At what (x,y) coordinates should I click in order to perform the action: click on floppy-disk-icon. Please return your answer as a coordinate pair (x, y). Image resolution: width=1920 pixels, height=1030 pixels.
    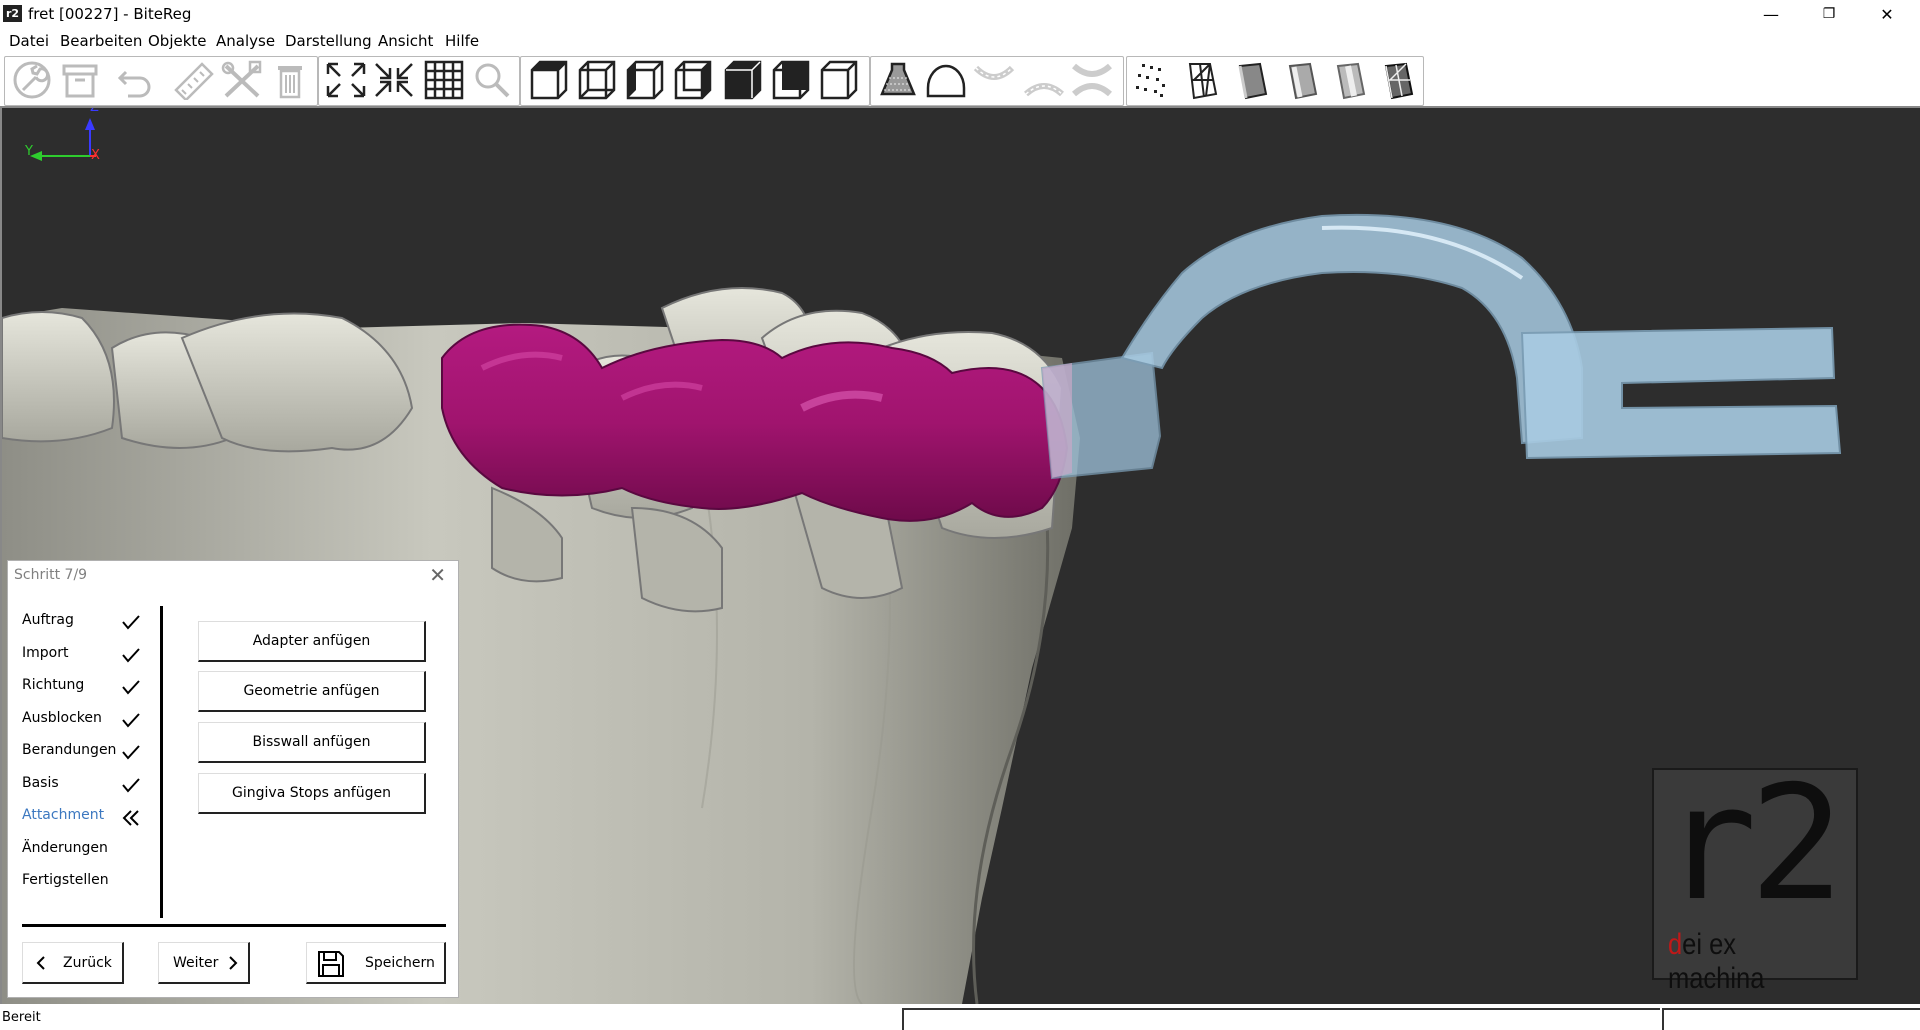
    Looking at the image, I should click on (331, 964).